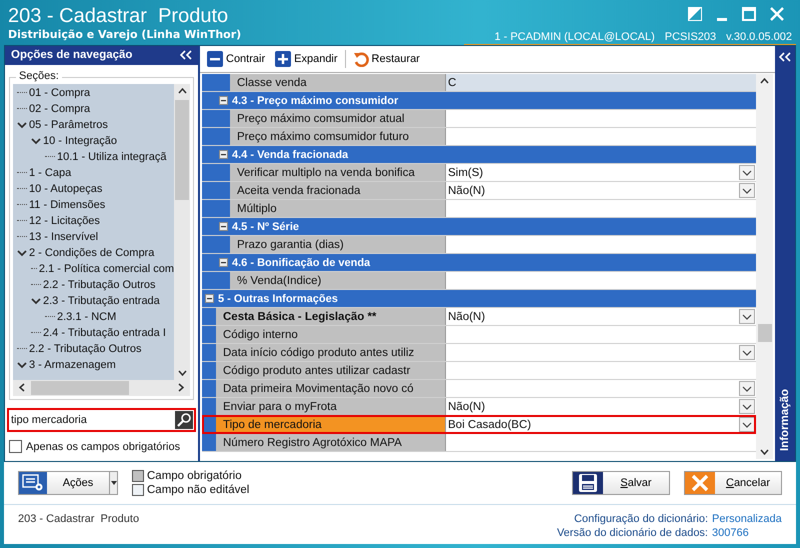  I want to click on search-field: tipo mercadoria, so click(101, 420).